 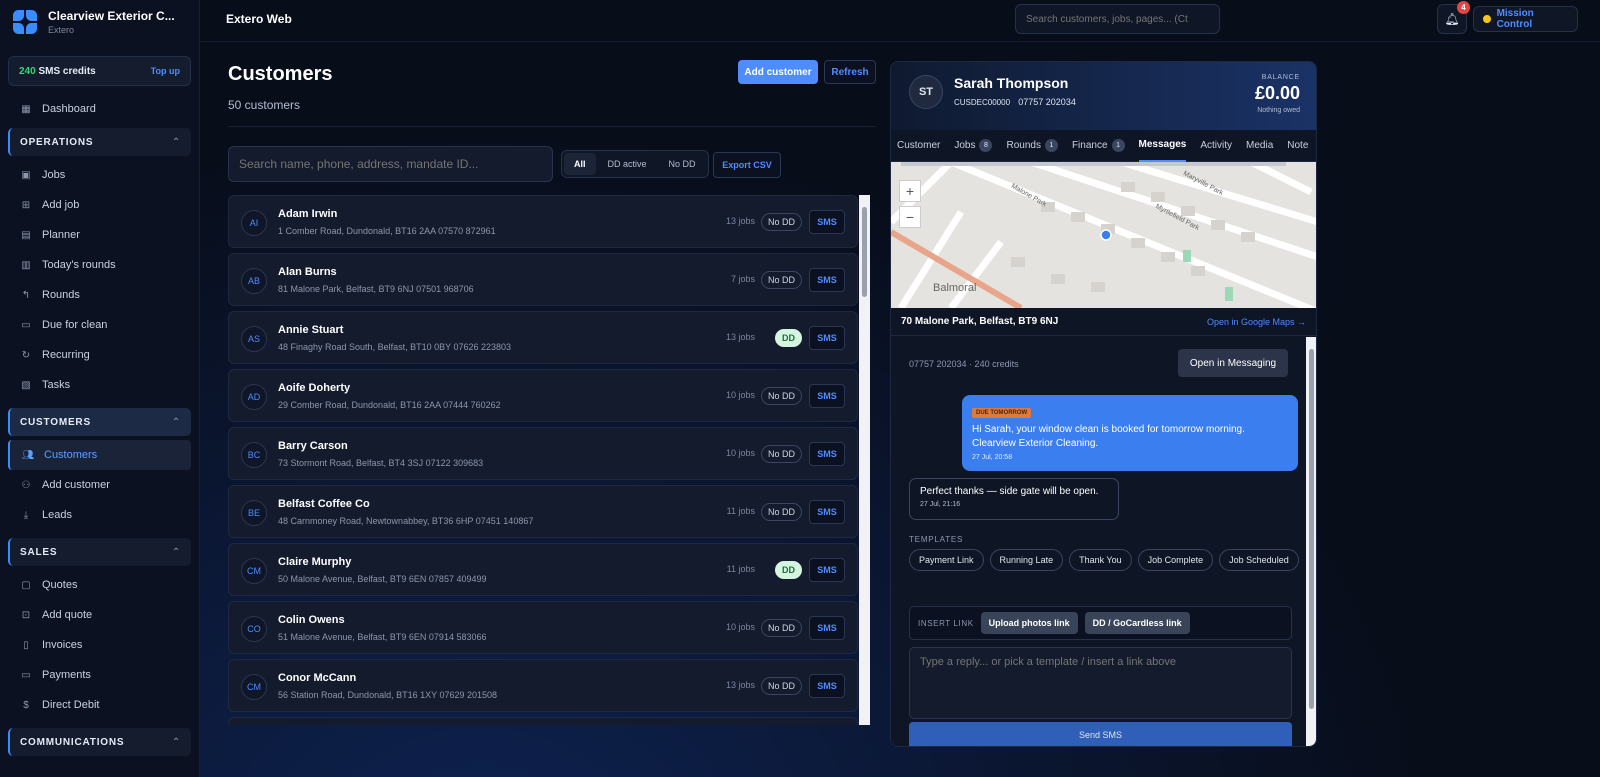 I want to click on nav-planner: ▤ Planner, so click(x=99, y=235).